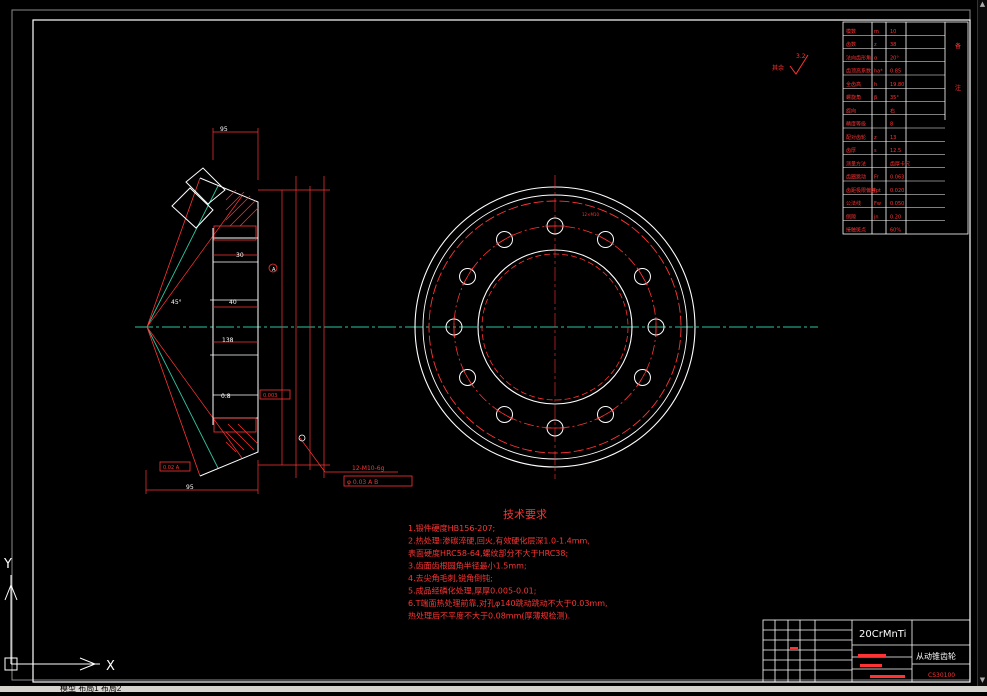 This screenshot has width=987, height=696. I want to click on param-cell: jn, so click(876, 217).